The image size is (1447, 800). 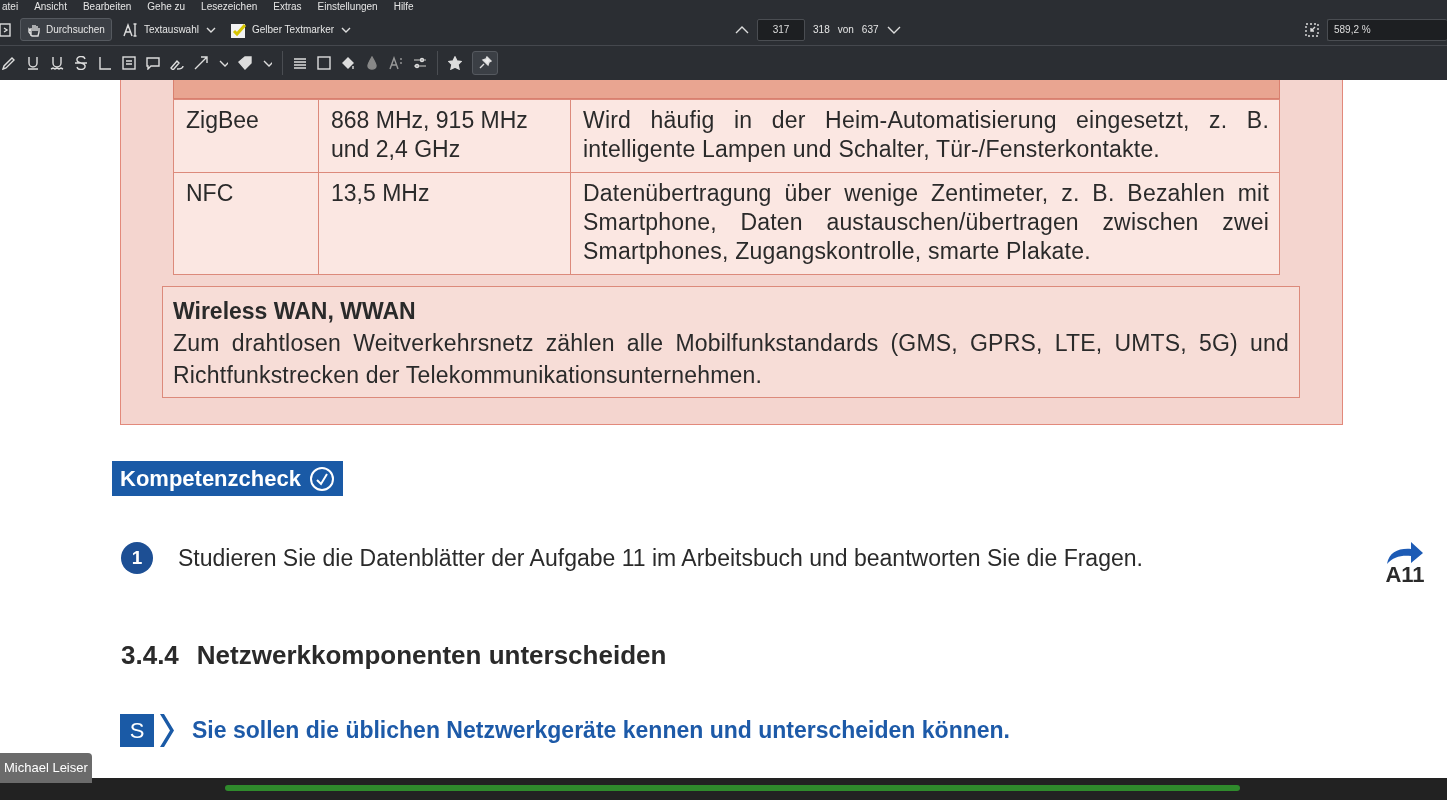 What do you see at coordinates (229, 7) in the screenshot?
I see `menu-item: Lesezeichen` at bounding box center [229, 7].